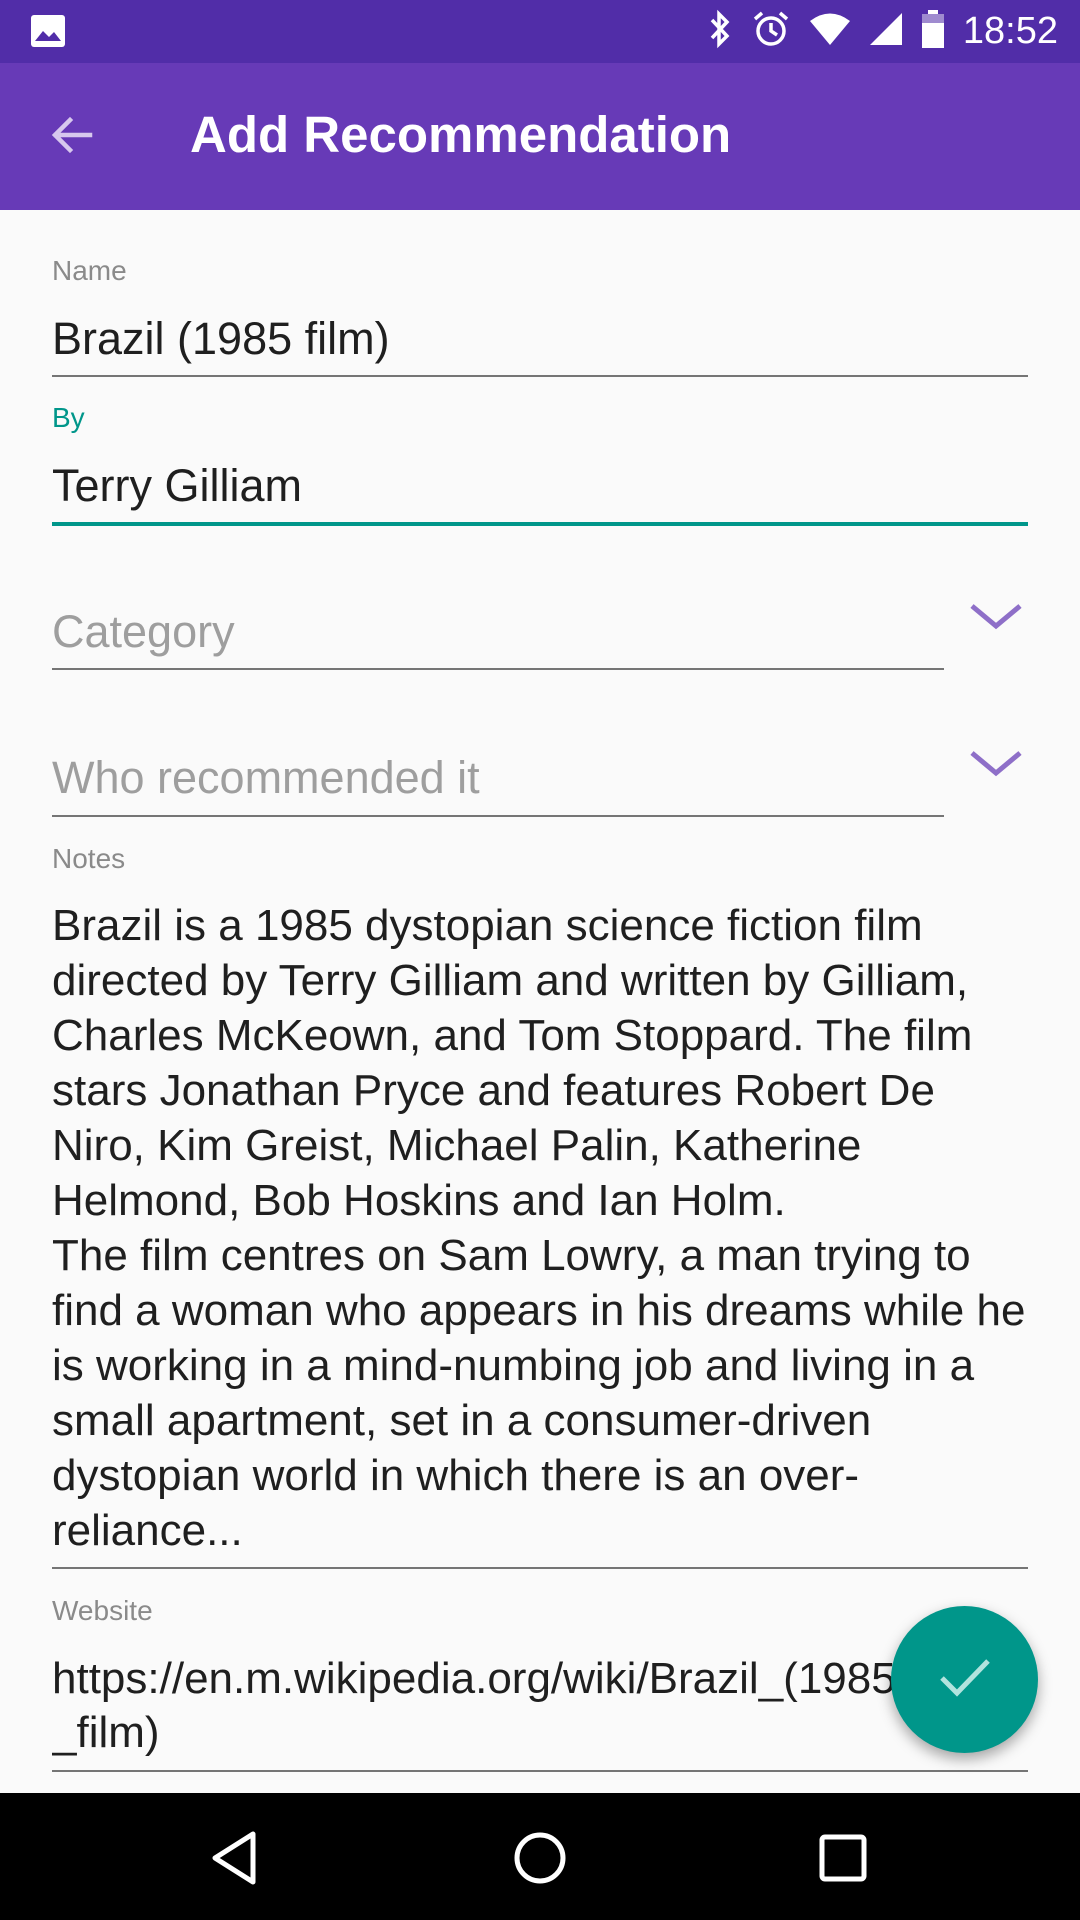  I want to click on recommender-underline, so click(498, 816).